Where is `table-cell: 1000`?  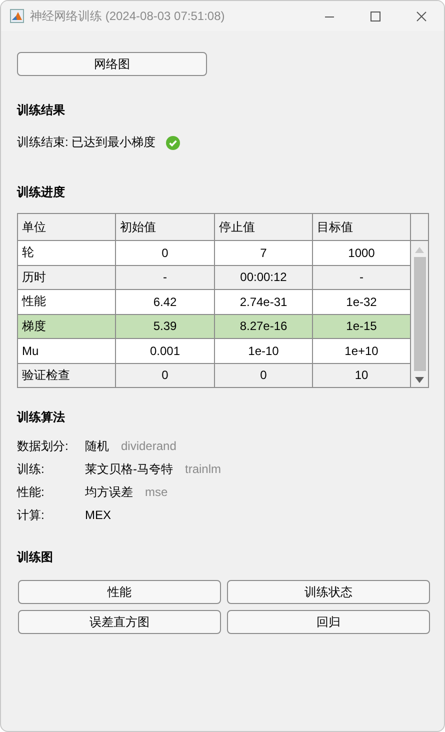 table-cell: 1000 is located at coordinates (362, 253).